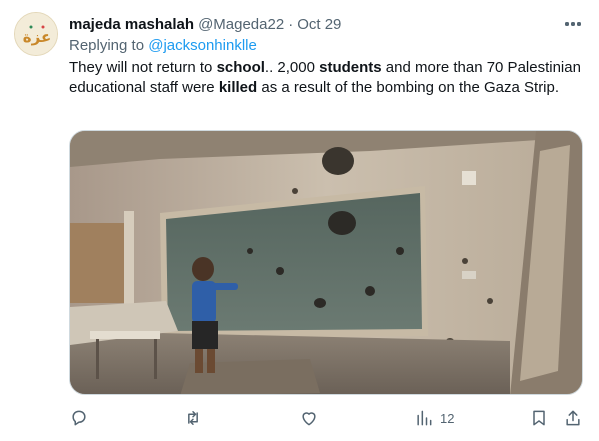  I want to click on avatar-logo-text: عزة, so click(37, 37).